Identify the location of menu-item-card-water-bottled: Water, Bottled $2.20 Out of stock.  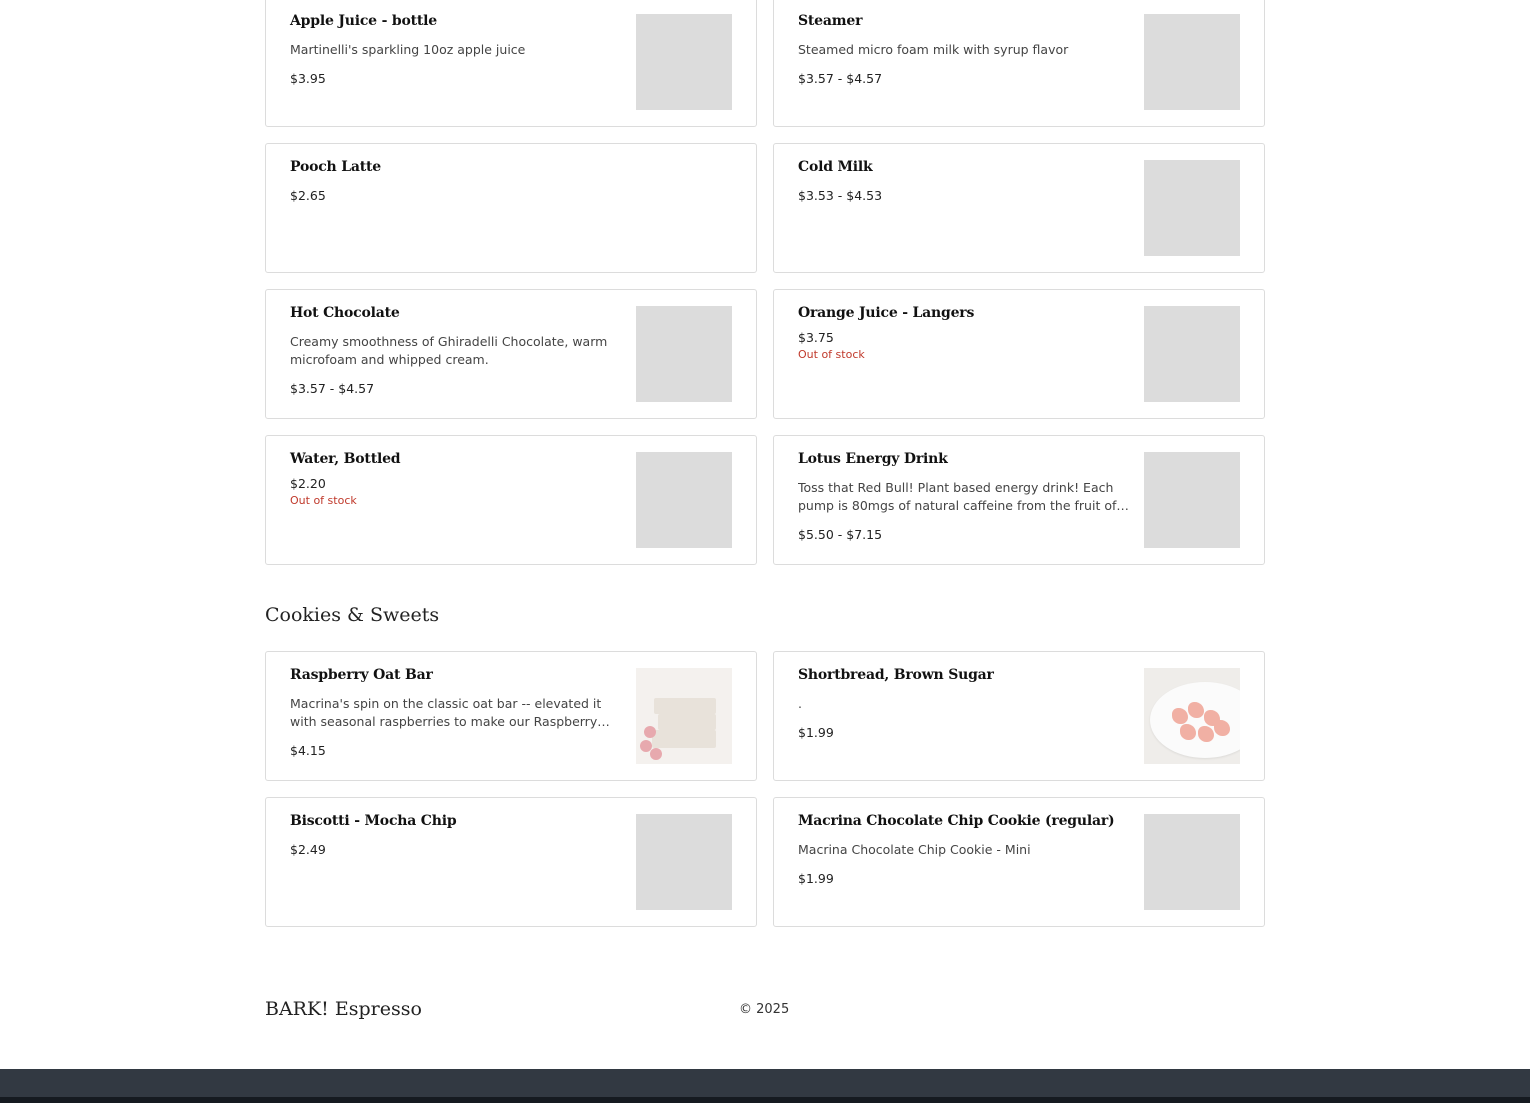
(511, 500).